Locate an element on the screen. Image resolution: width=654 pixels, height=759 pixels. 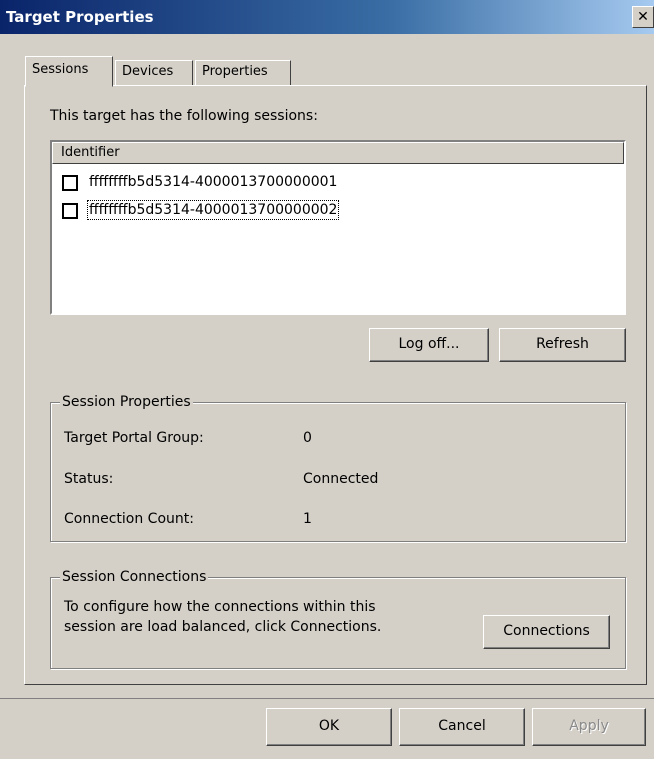
tab-devices-label: Devices is located at coordinates (148, 71).